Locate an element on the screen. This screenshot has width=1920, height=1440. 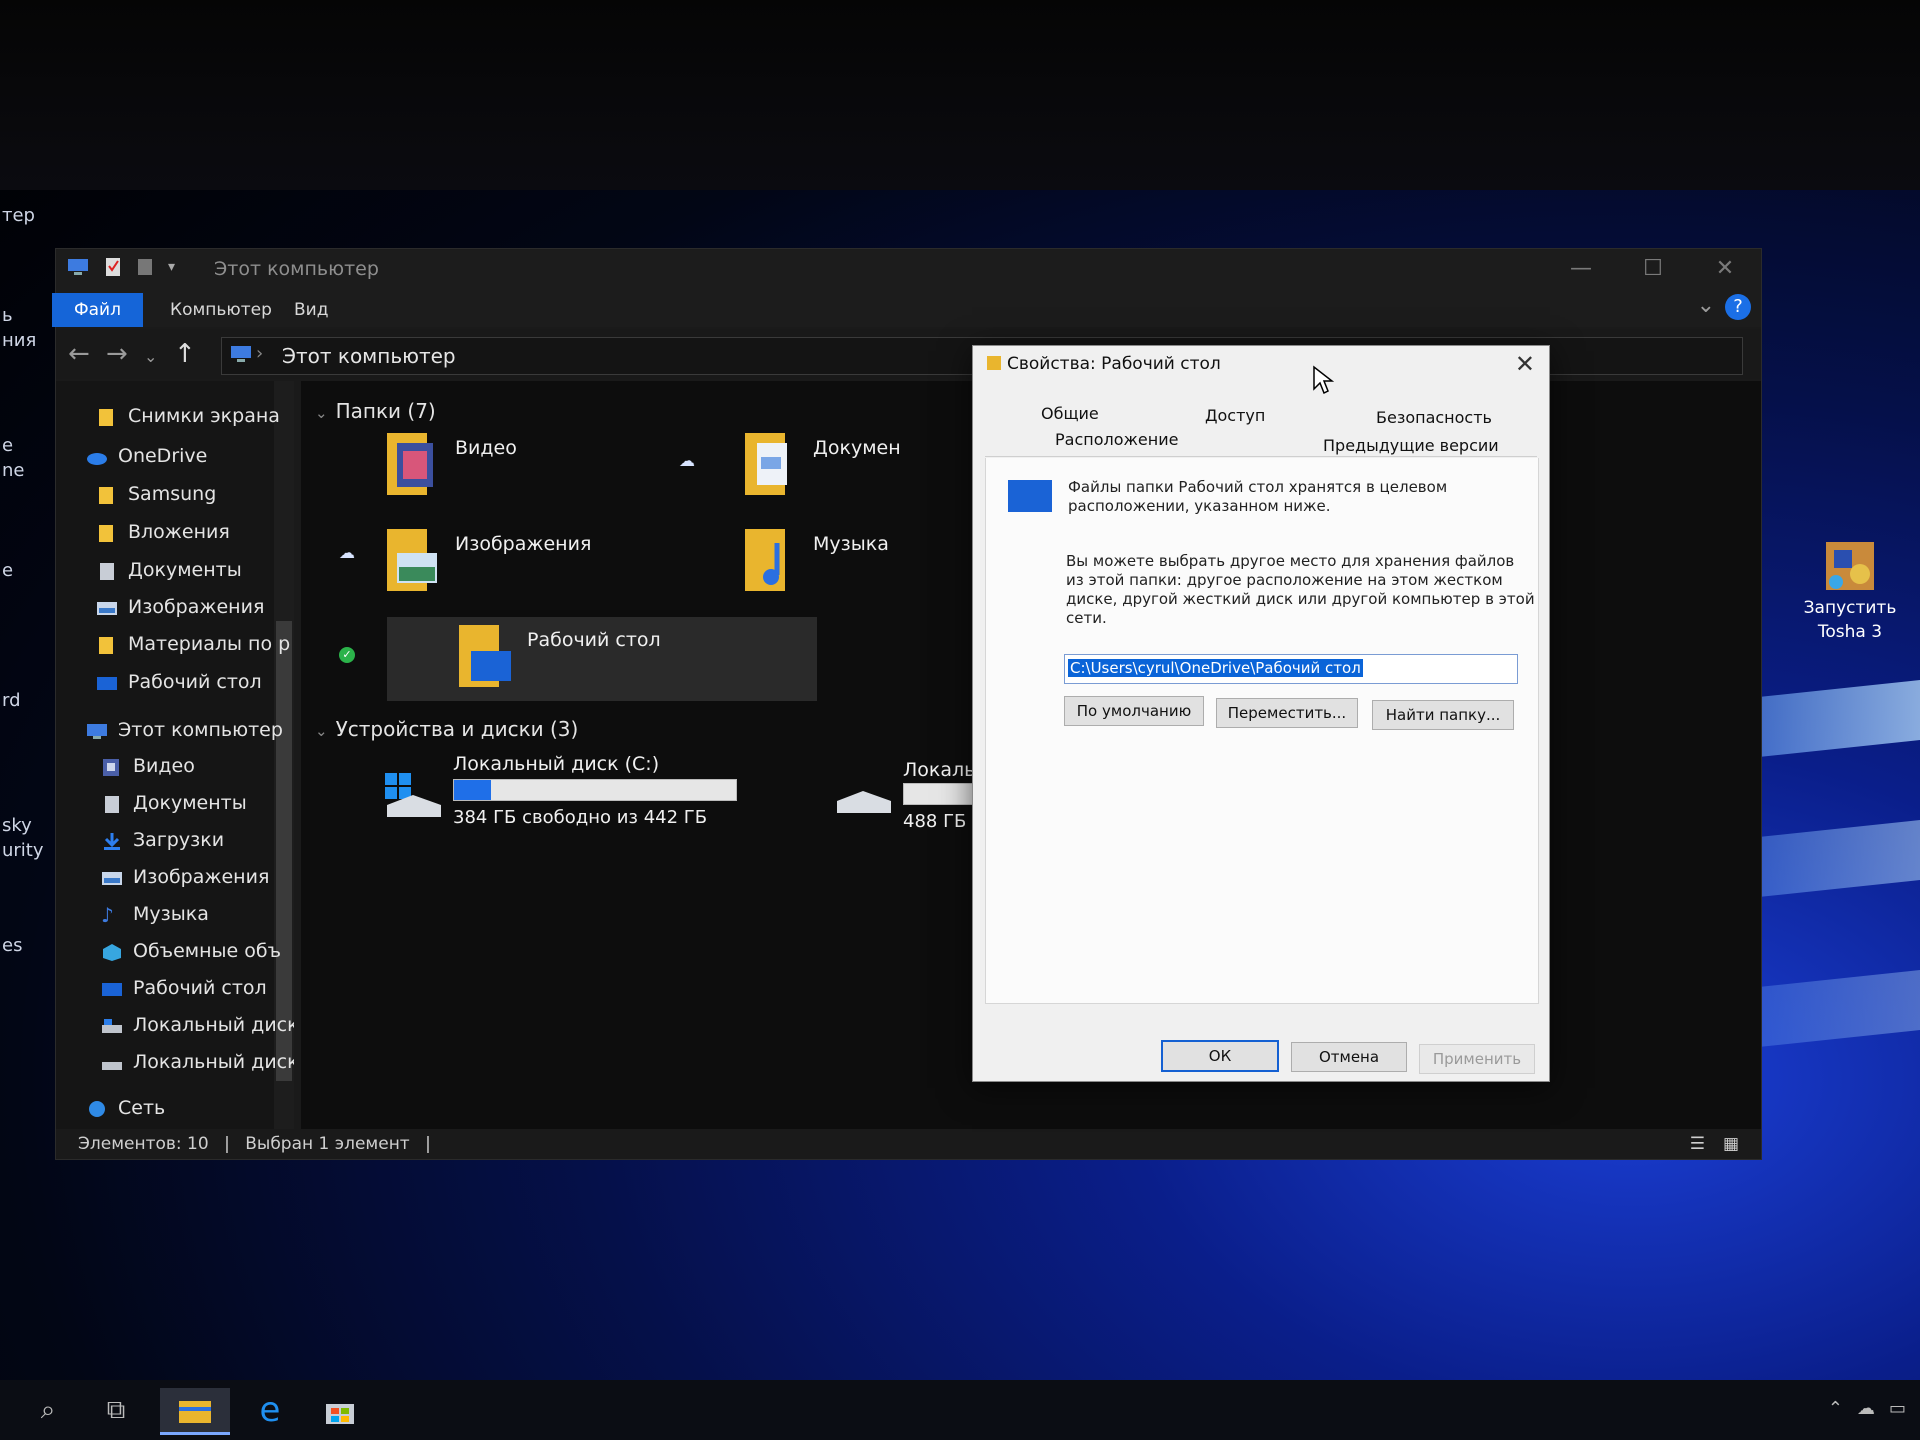
tab-divider is located at coordinates (1261, 456).